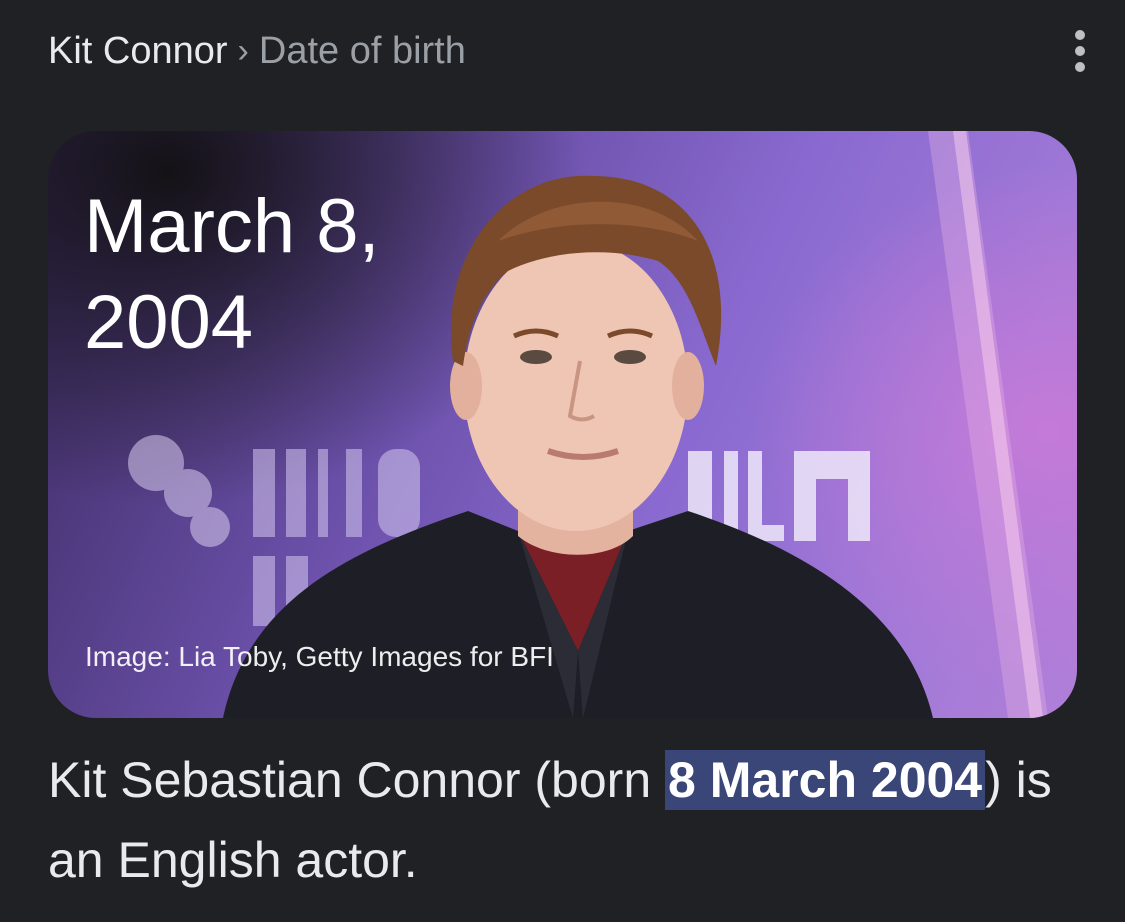 The height and width of the screenshot is (922, 1125). What do you see at coordinates (232, 226) in the screenshot?
I see `card-date-line1: March 8,` at bounding box center [232, 226].